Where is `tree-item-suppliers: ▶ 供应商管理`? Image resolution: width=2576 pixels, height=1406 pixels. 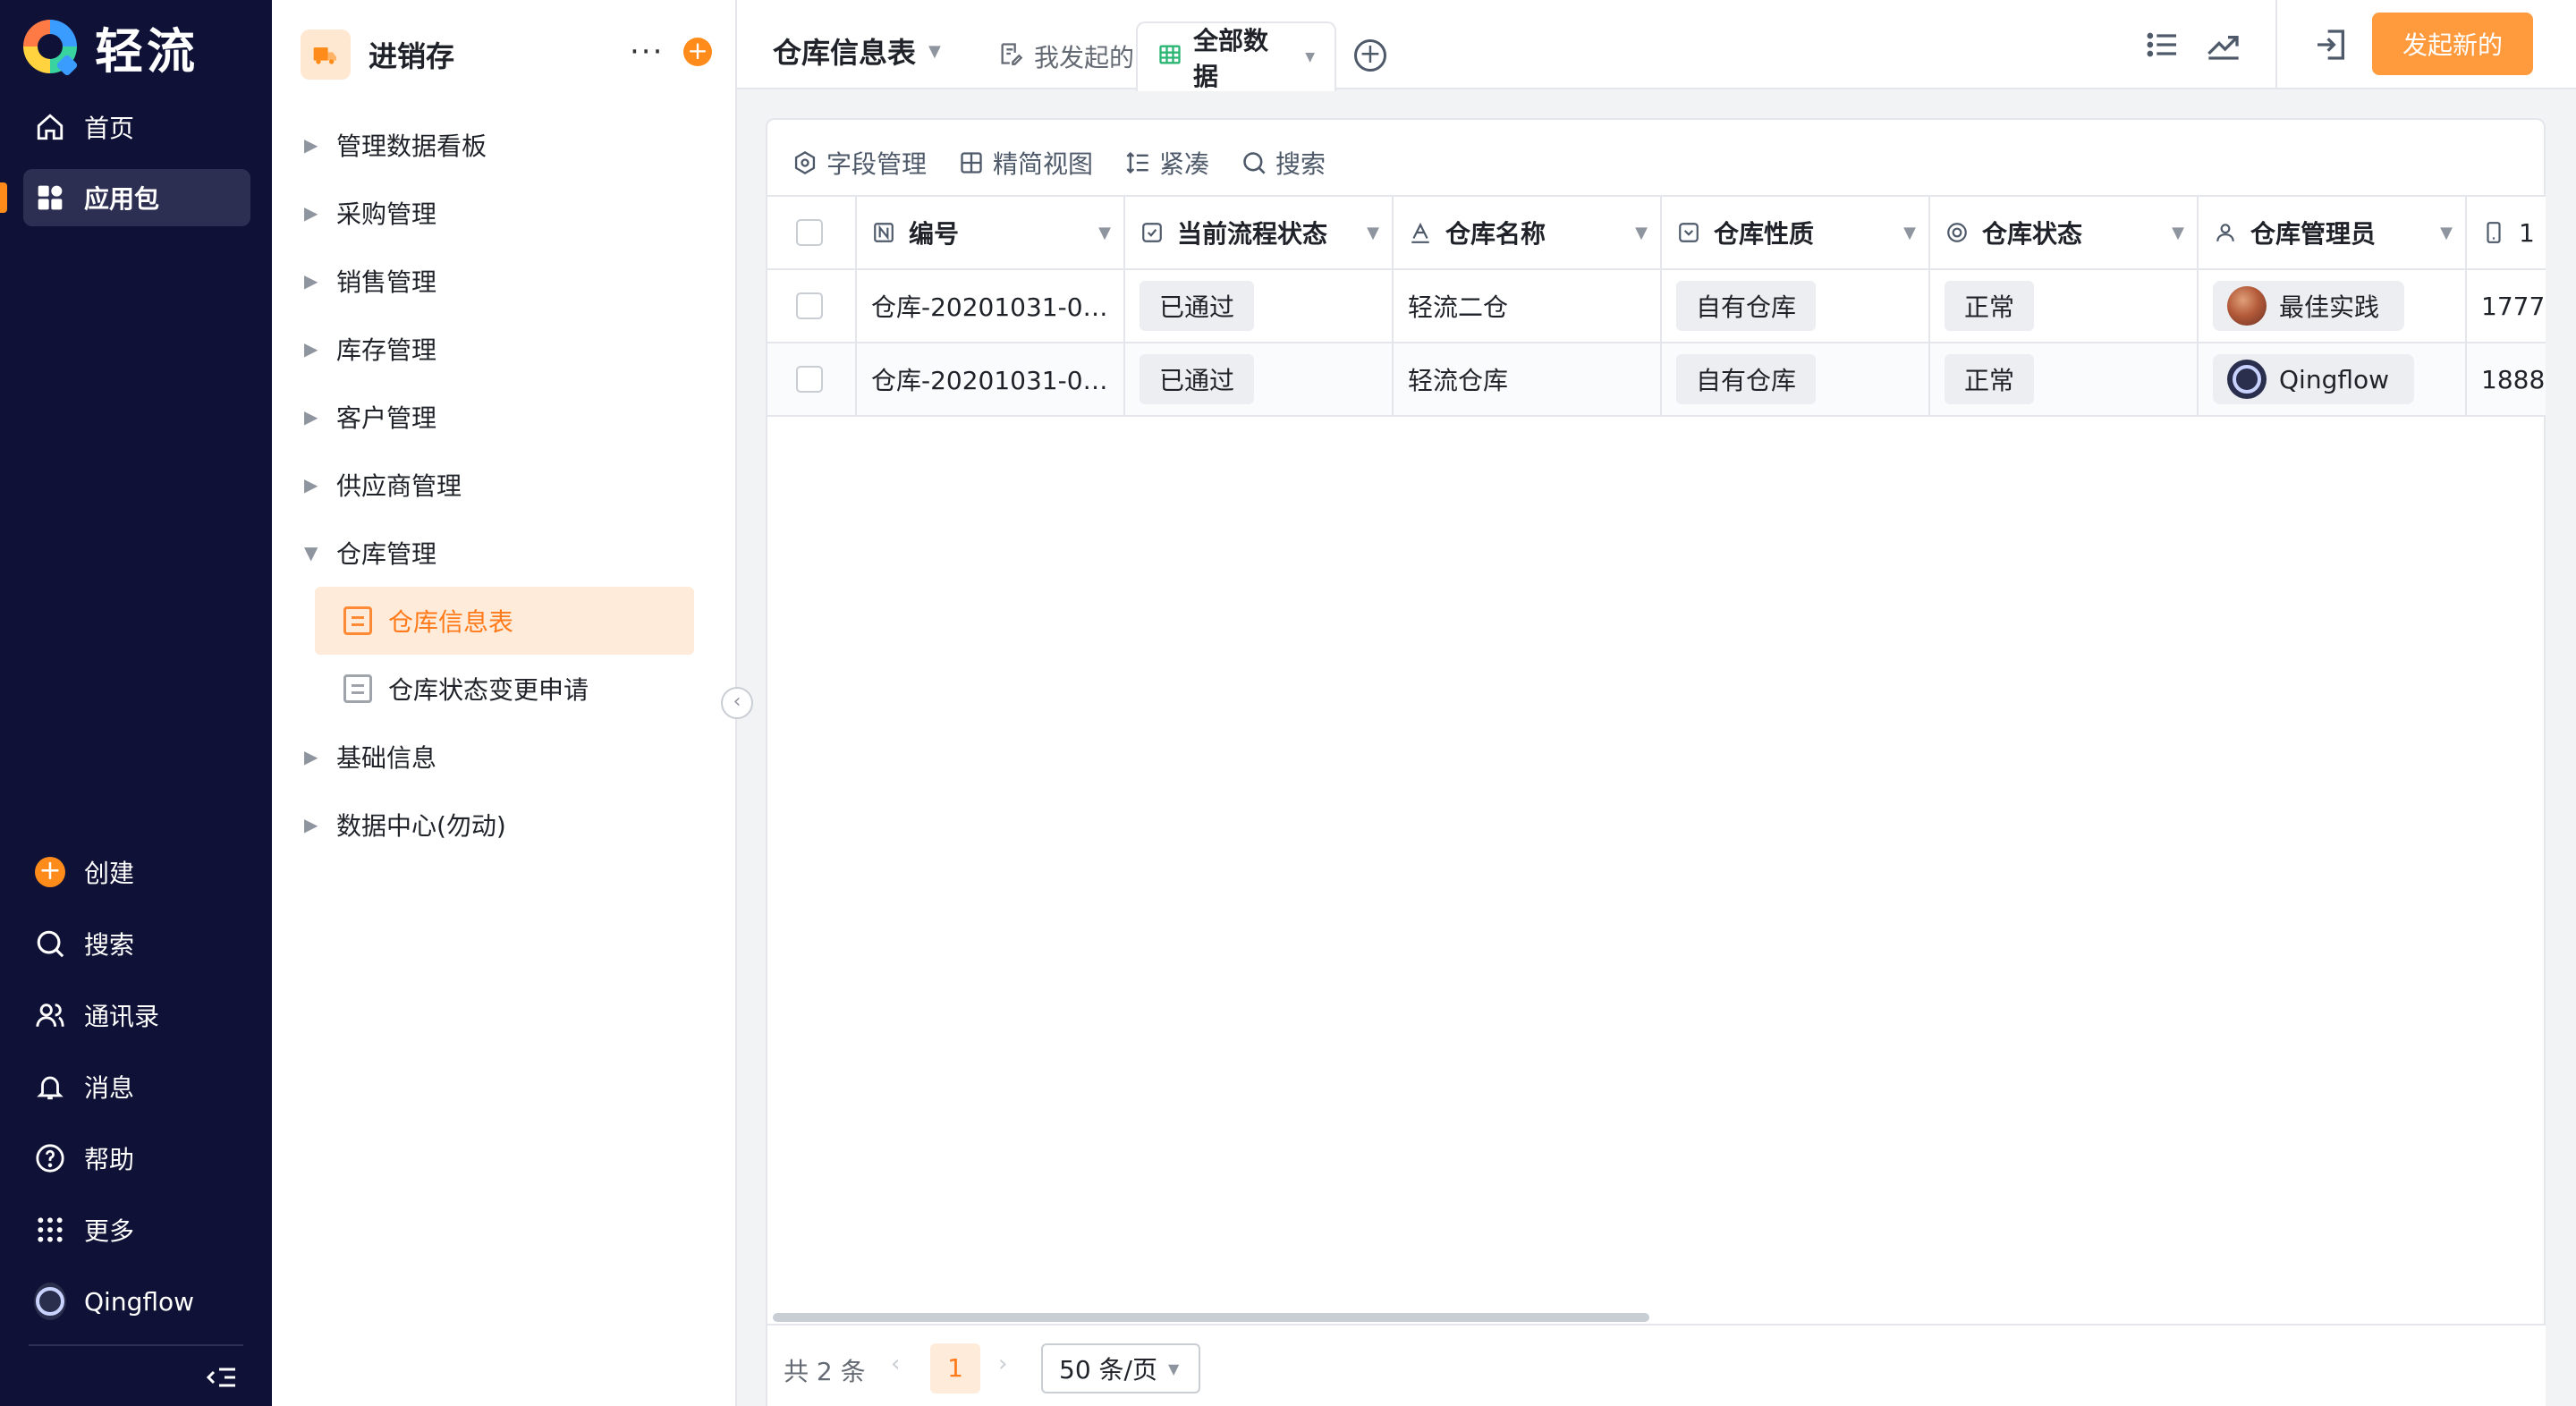 tree-item-suppliers: ▶ 供应商管理 is located at coordinates (501, 485).